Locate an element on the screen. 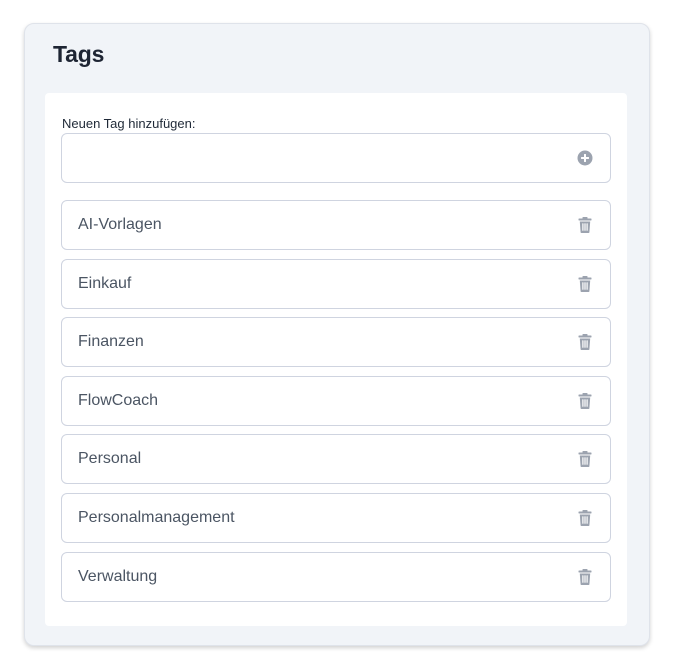 The image size is (673, 670). tag-row: Personal is located at coordinates (336, 459).